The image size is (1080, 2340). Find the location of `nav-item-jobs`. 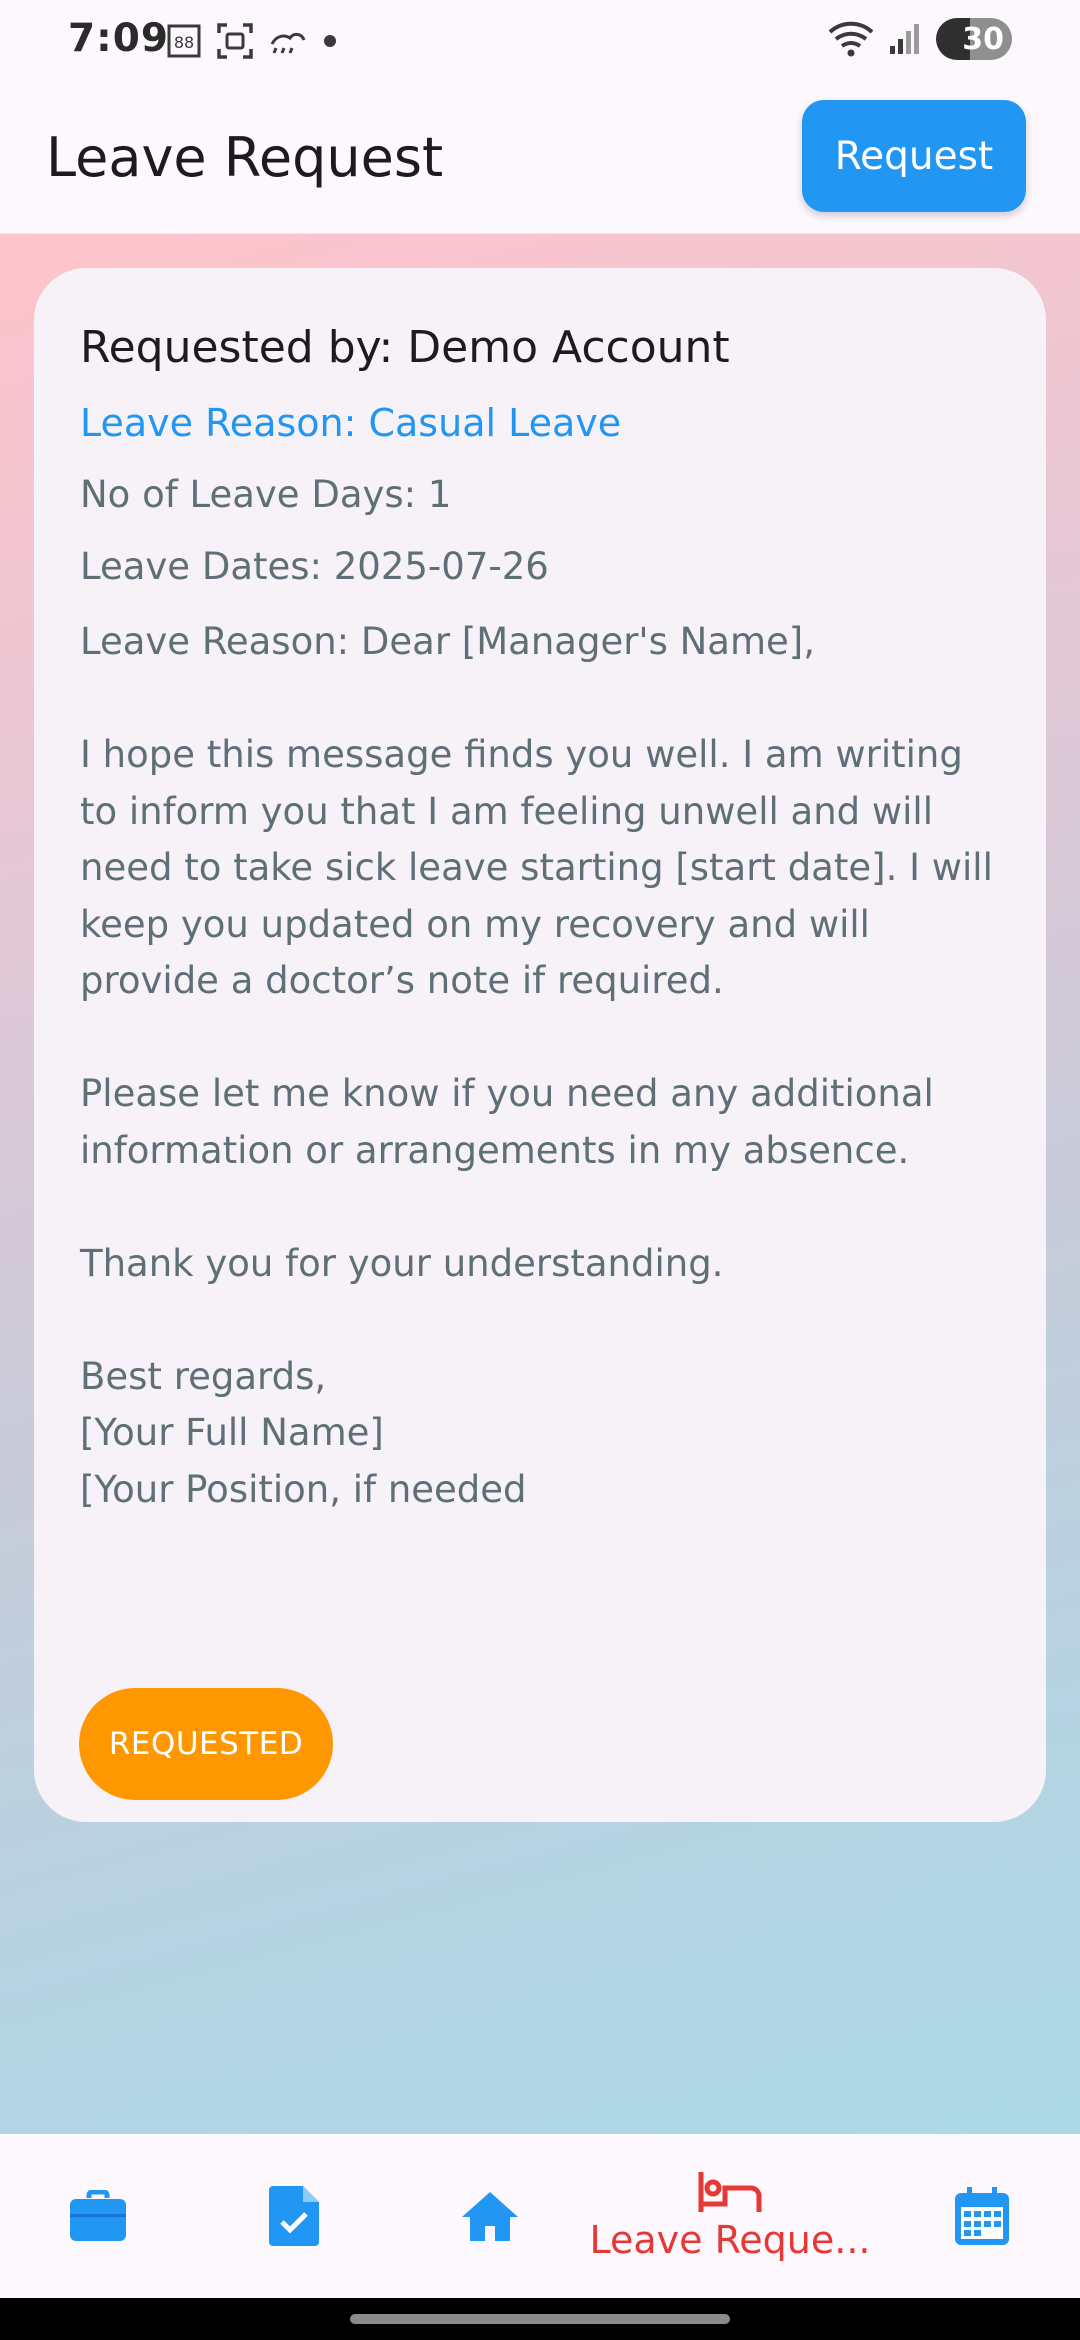

nav-item-jobs is located at coordinates (98, 2216).